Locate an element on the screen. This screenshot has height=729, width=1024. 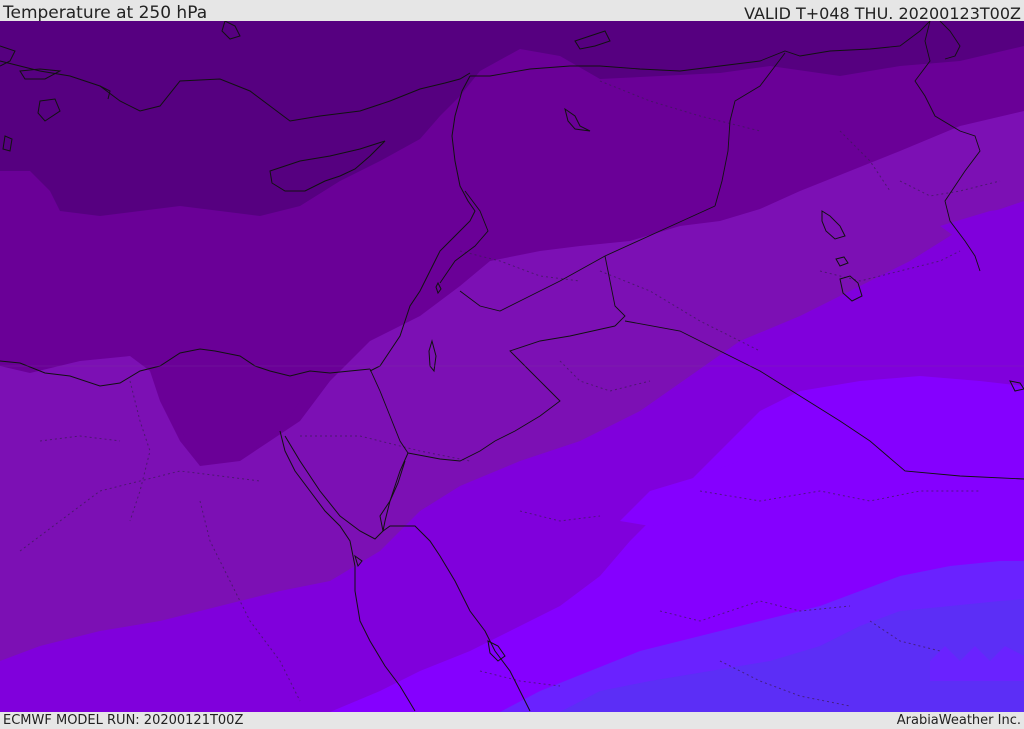
credit-label: ArabiaWeather Inc. is located at coordinates (958, 720).